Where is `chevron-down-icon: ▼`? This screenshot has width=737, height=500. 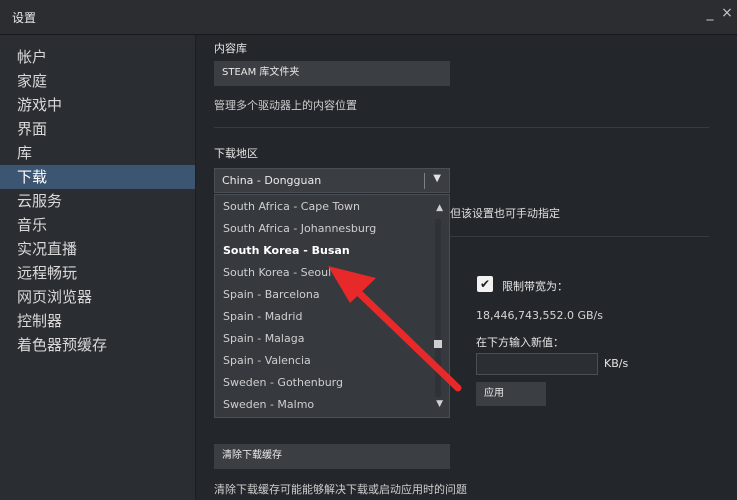 chevron-down-icon: ▼ is located at coordinates (437, 178).